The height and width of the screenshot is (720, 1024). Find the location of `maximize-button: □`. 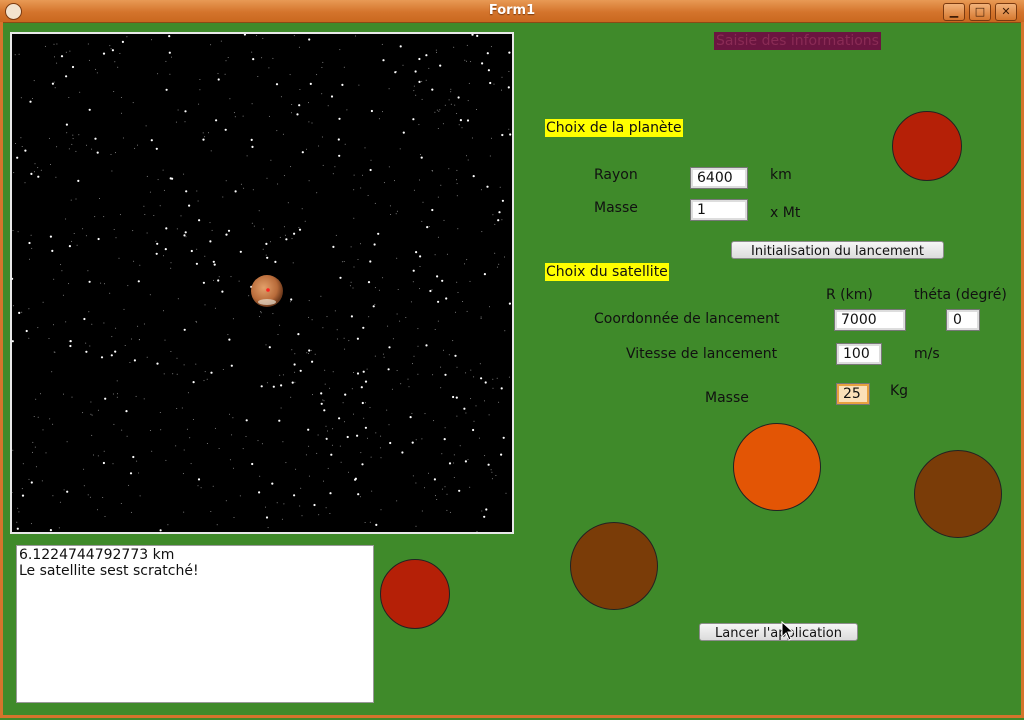

maximize-button: □ is located at coordinates (980, 12).